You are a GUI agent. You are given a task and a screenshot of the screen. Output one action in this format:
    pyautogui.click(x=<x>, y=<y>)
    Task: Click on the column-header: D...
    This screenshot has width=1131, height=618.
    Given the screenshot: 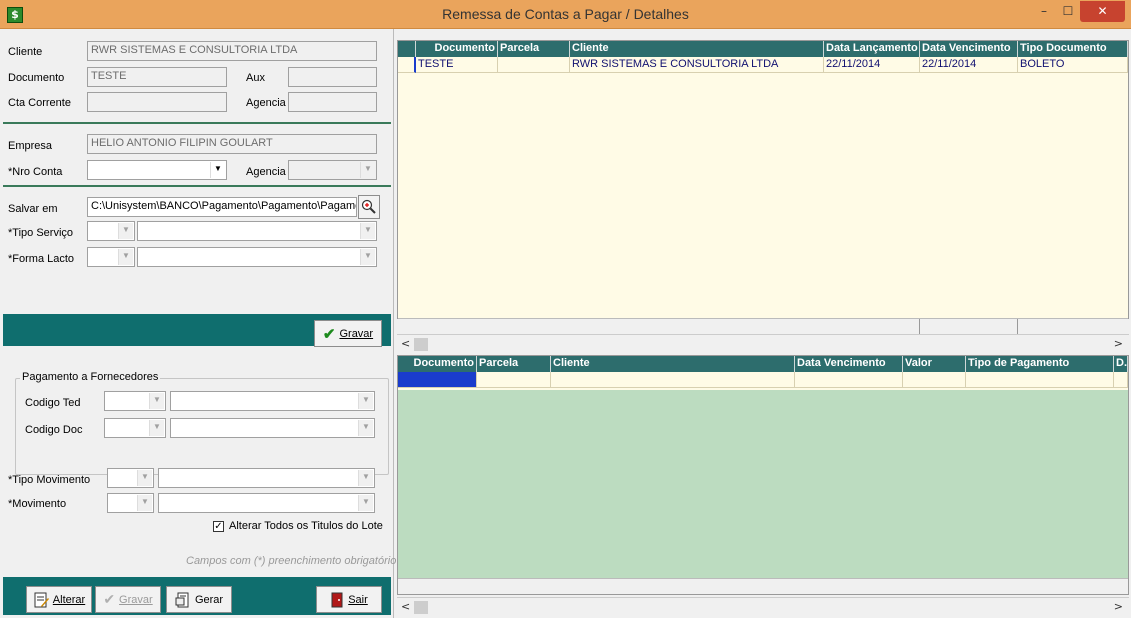 What is the action you would take?
    pyautogui.click(x=1121, y=364)
    